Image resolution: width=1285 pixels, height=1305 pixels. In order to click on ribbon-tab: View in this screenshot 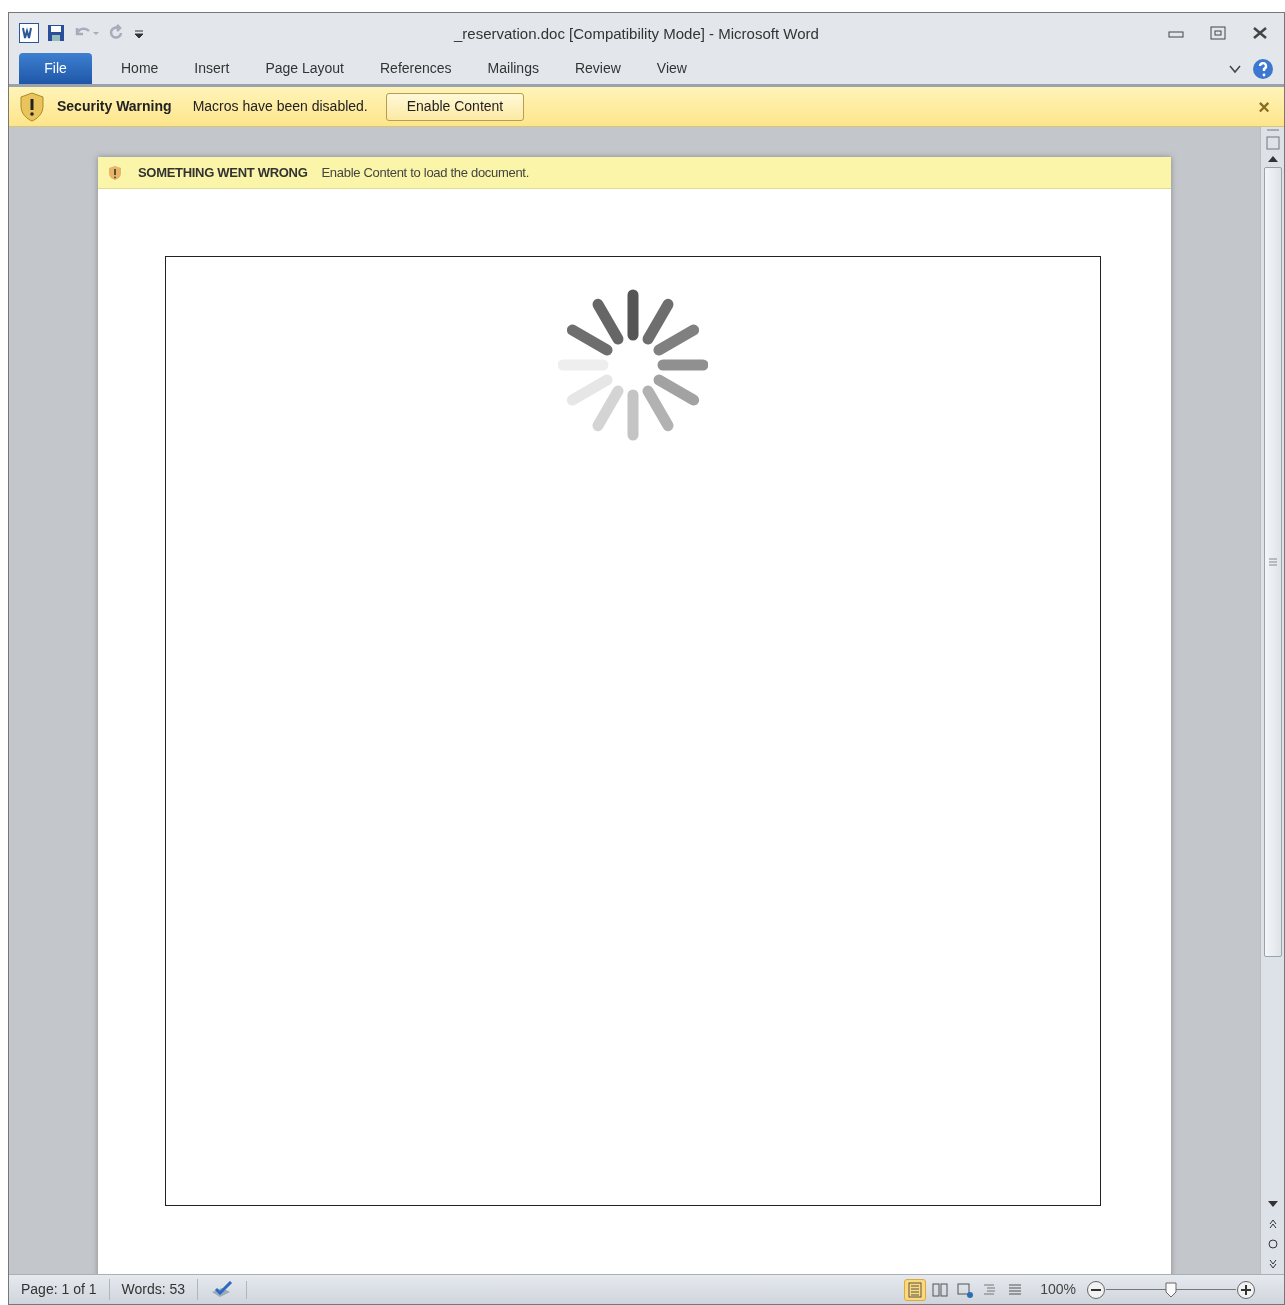, I will do `click(671, 68)`.